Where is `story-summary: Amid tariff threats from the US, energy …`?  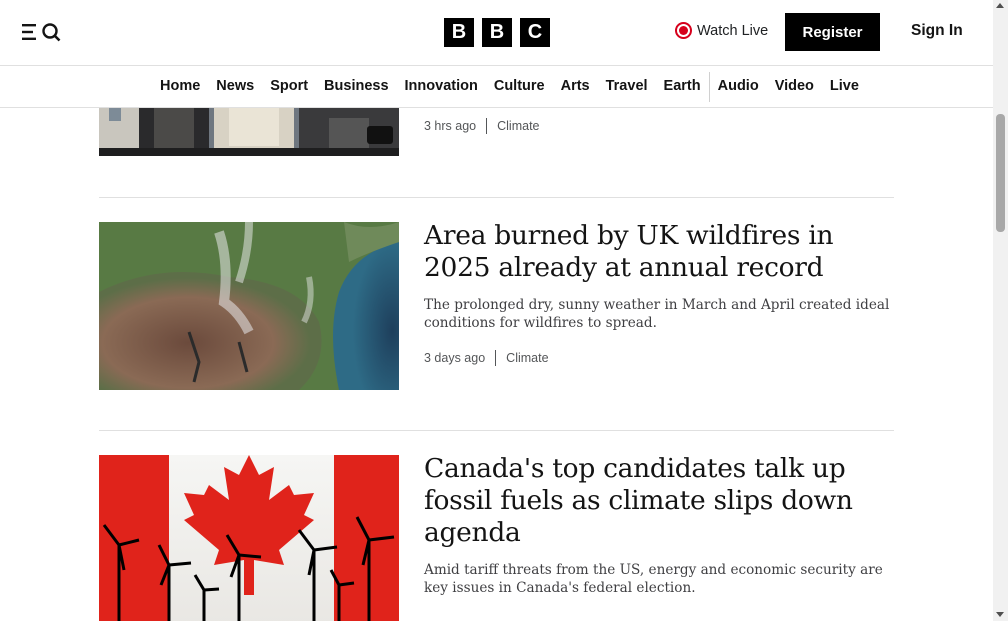 story-summary: Amid tariff threats from the US, energy … is located at coordinates (653, 579).